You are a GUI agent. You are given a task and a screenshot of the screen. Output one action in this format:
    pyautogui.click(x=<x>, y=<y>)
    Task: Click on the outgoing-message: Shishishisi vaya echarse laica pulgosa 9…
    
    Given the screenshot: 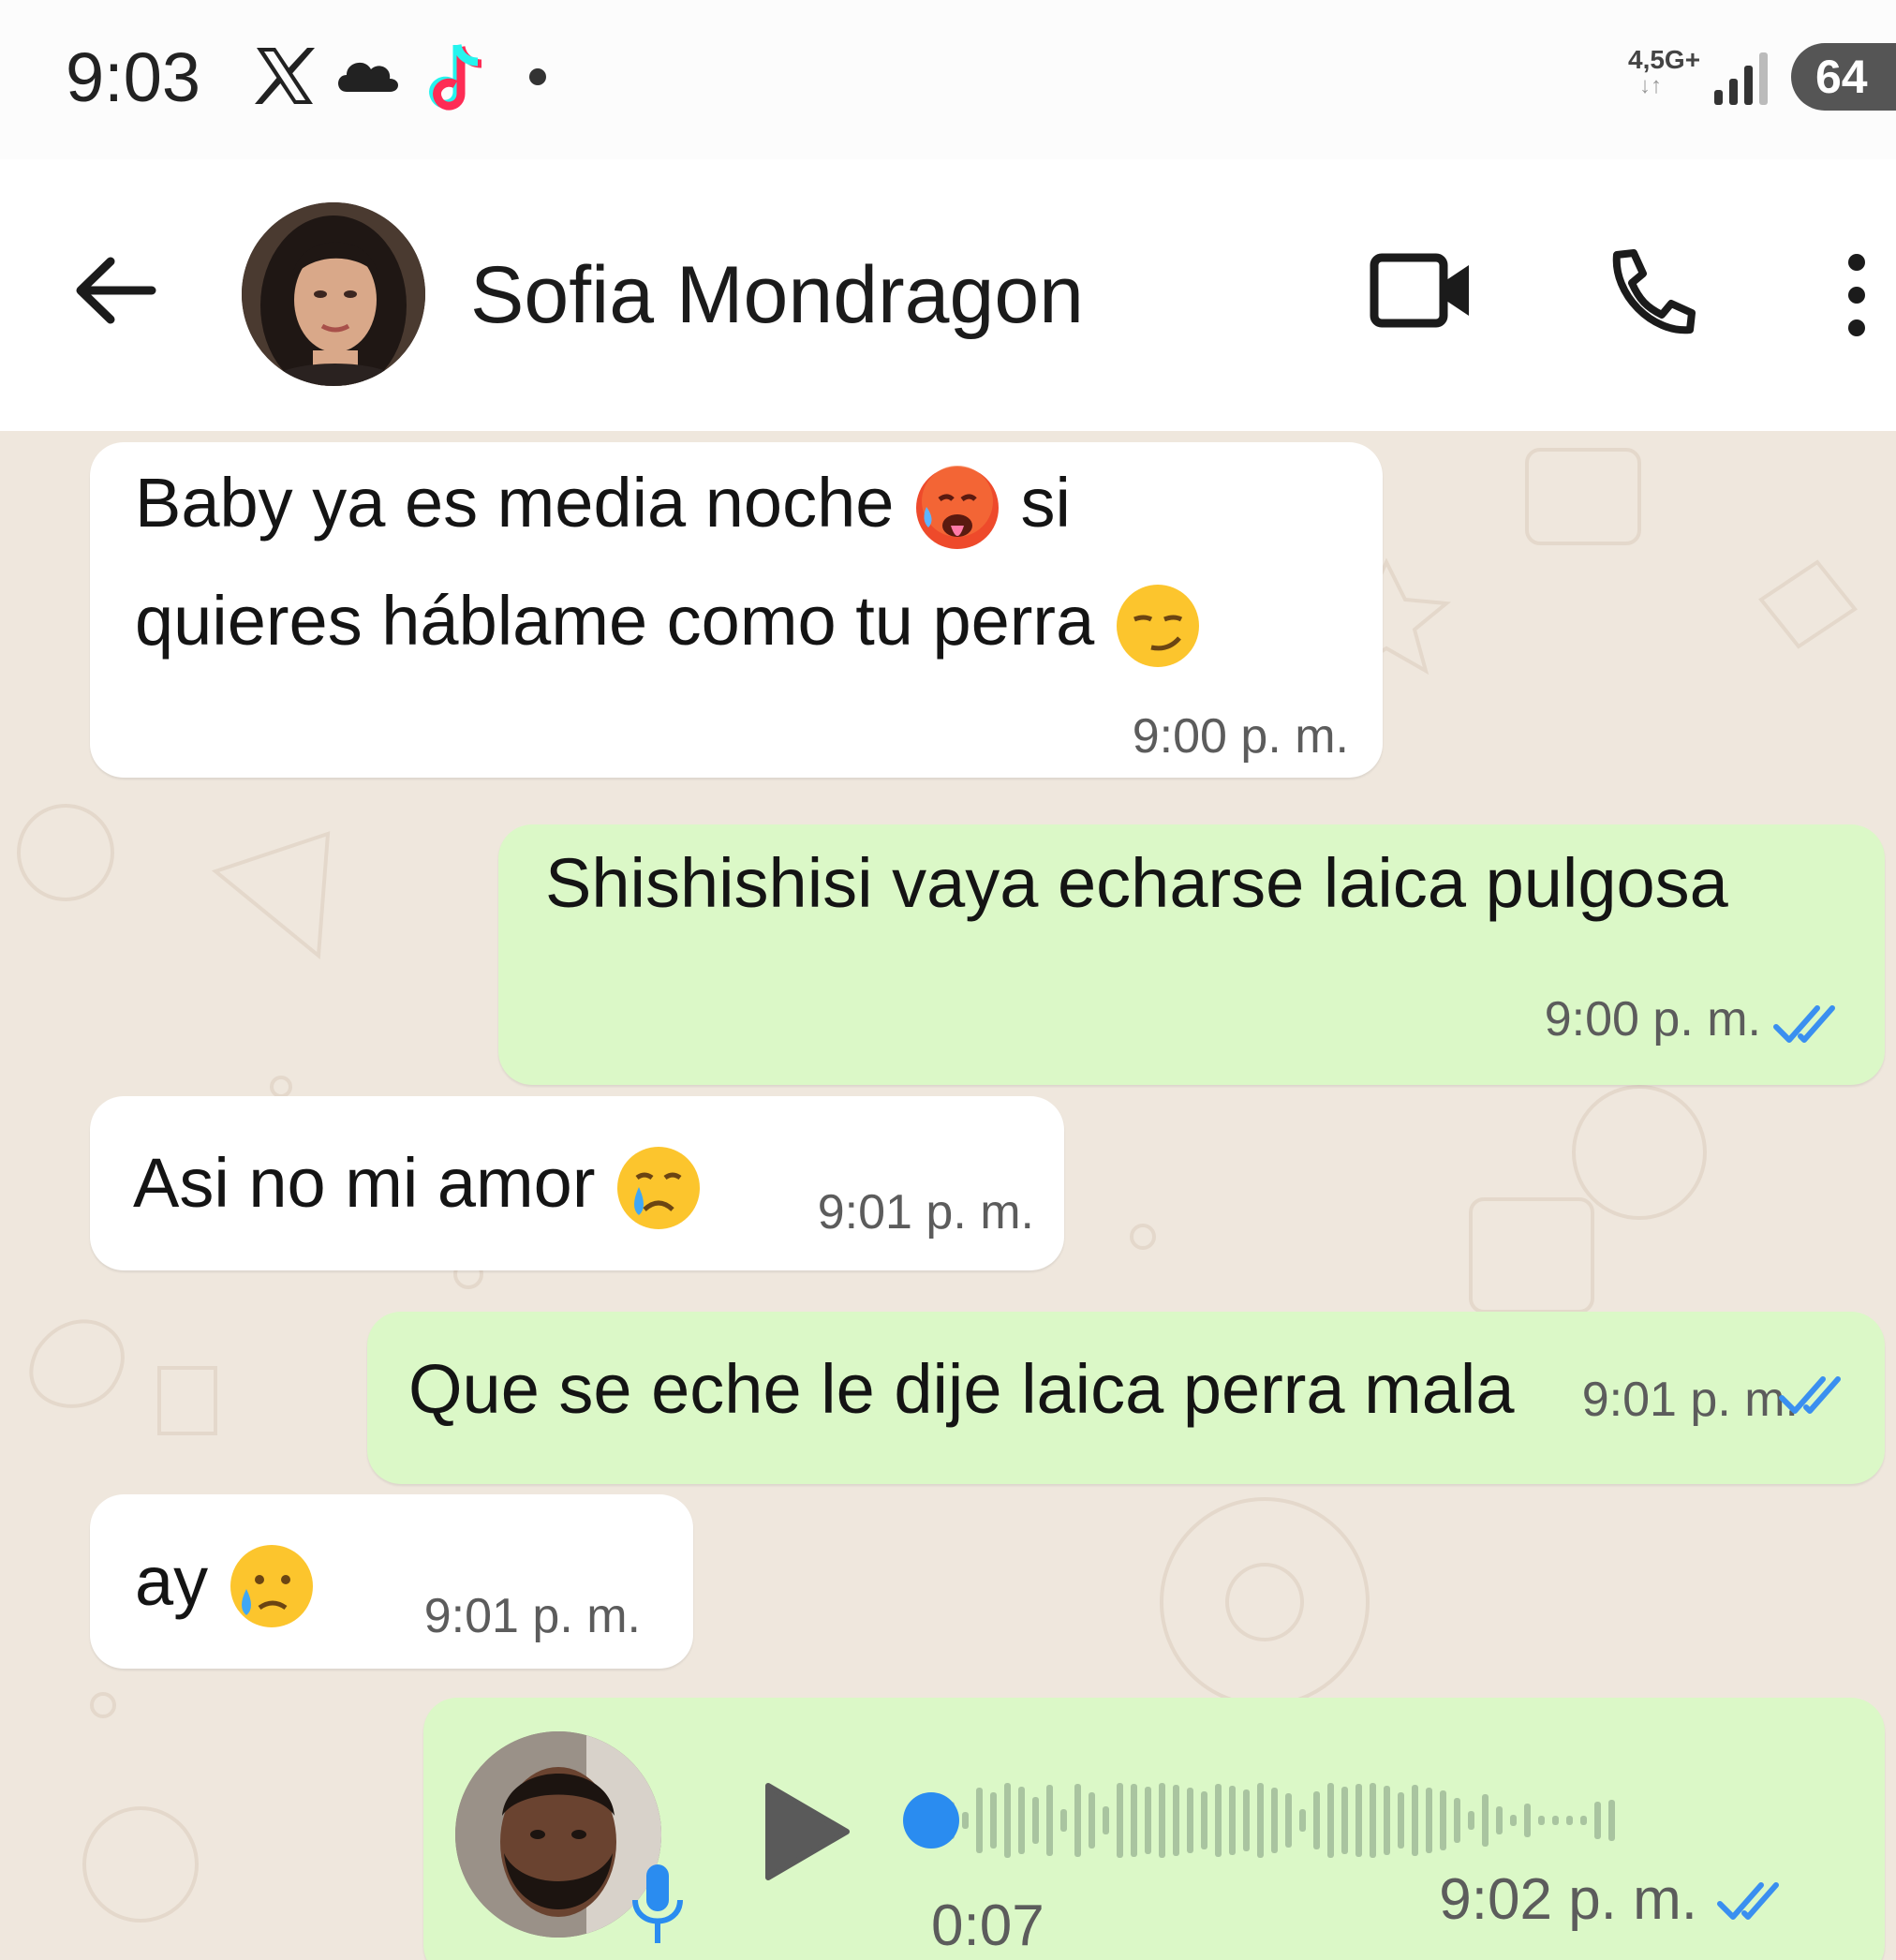 What is the action you would take?
    pyautogui.click(x=1191, y=954)
    